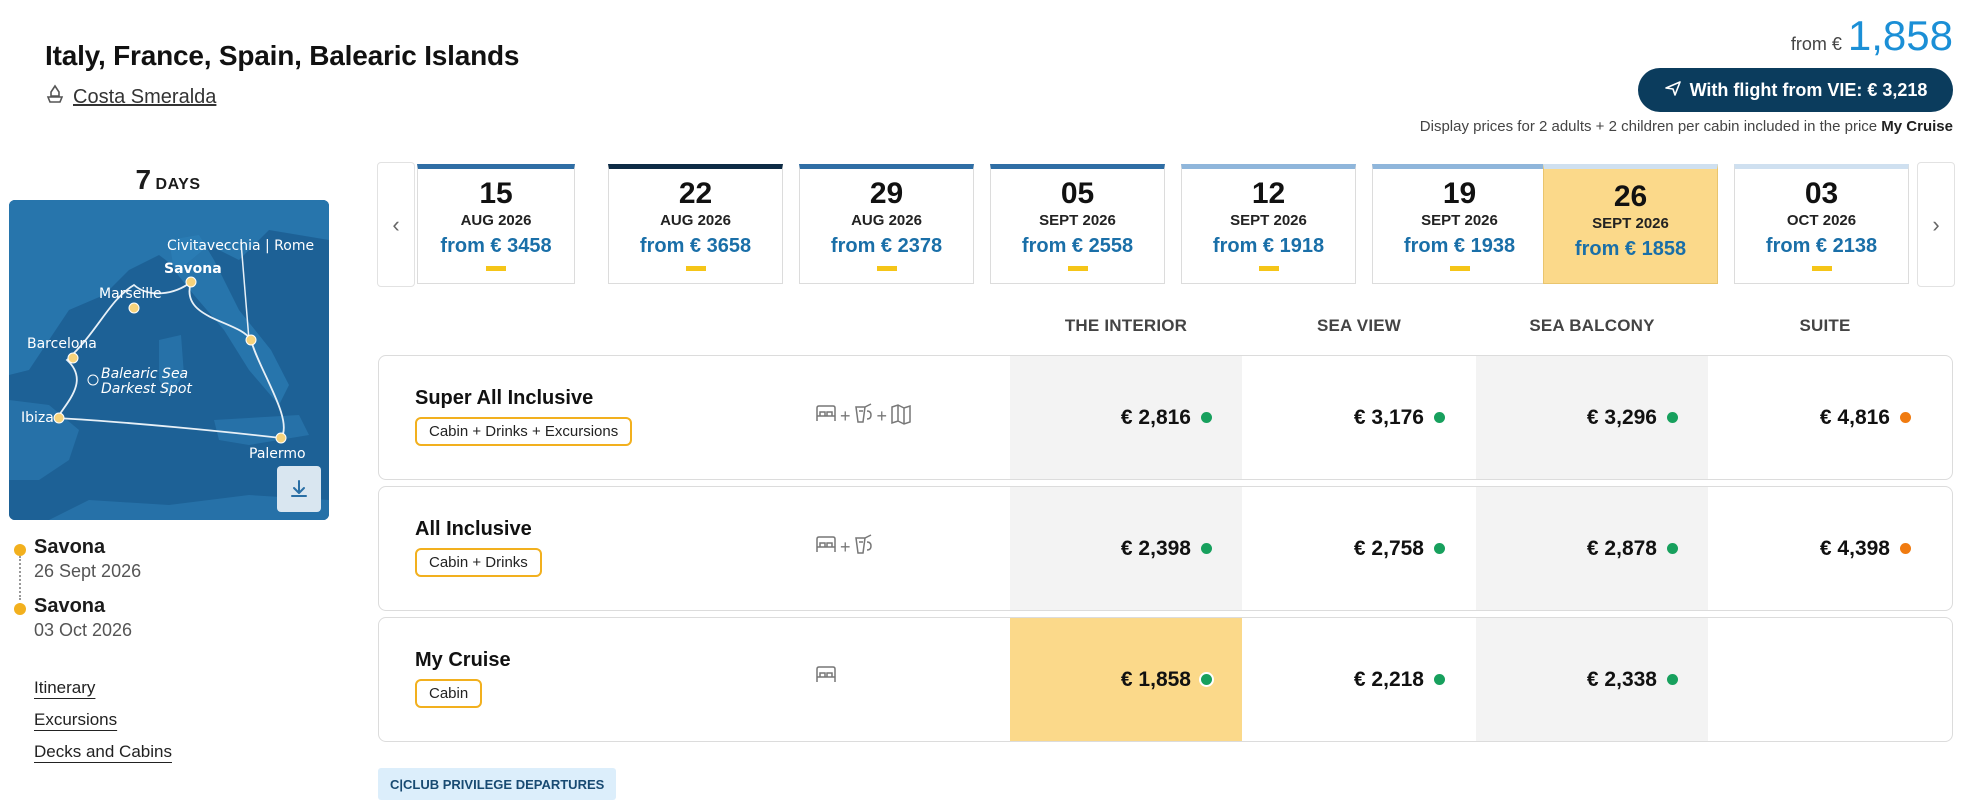  Describe the element at coordinates (20, 578) in the screenshot. I see `route-connector` at that location.